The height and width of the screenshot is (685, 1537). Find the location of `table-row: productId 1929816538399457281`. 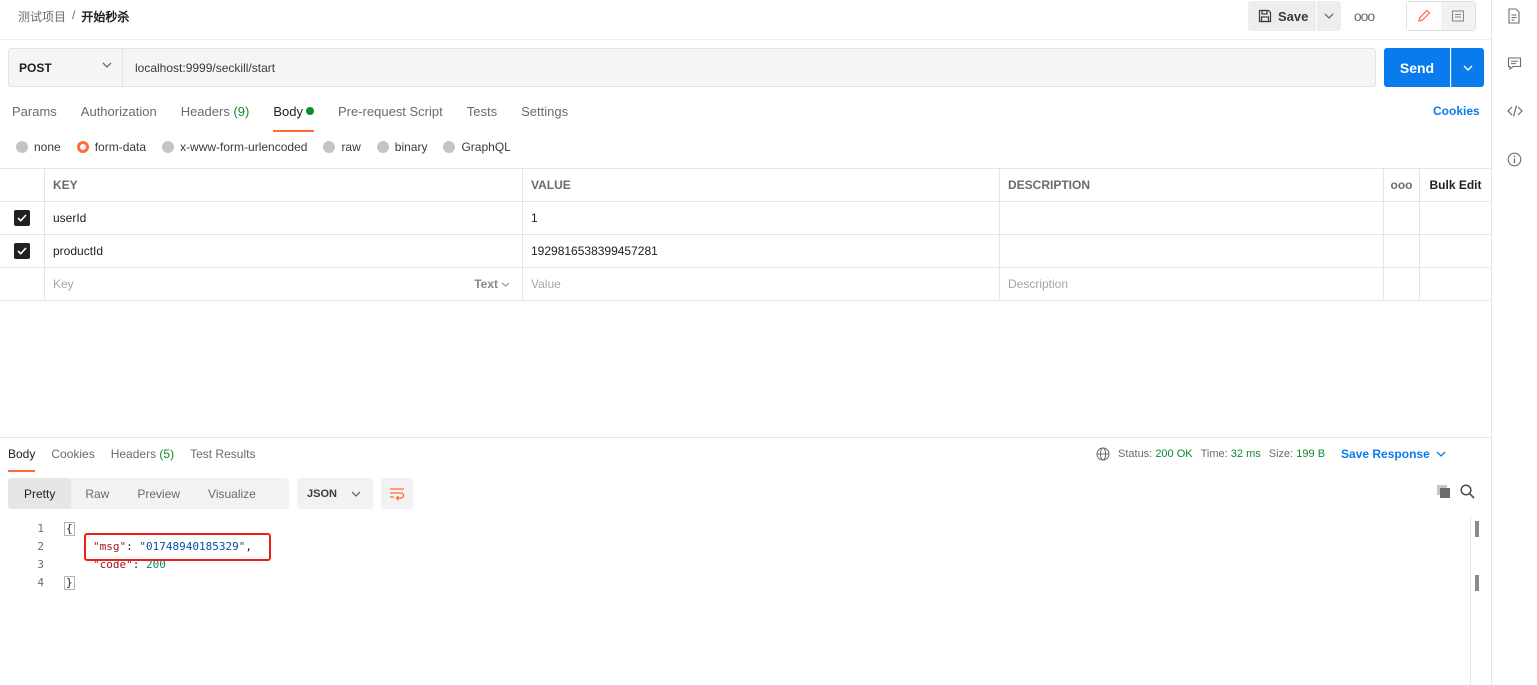

table-row: productId 1929816538399457281 is located at coordinates (745, 251).